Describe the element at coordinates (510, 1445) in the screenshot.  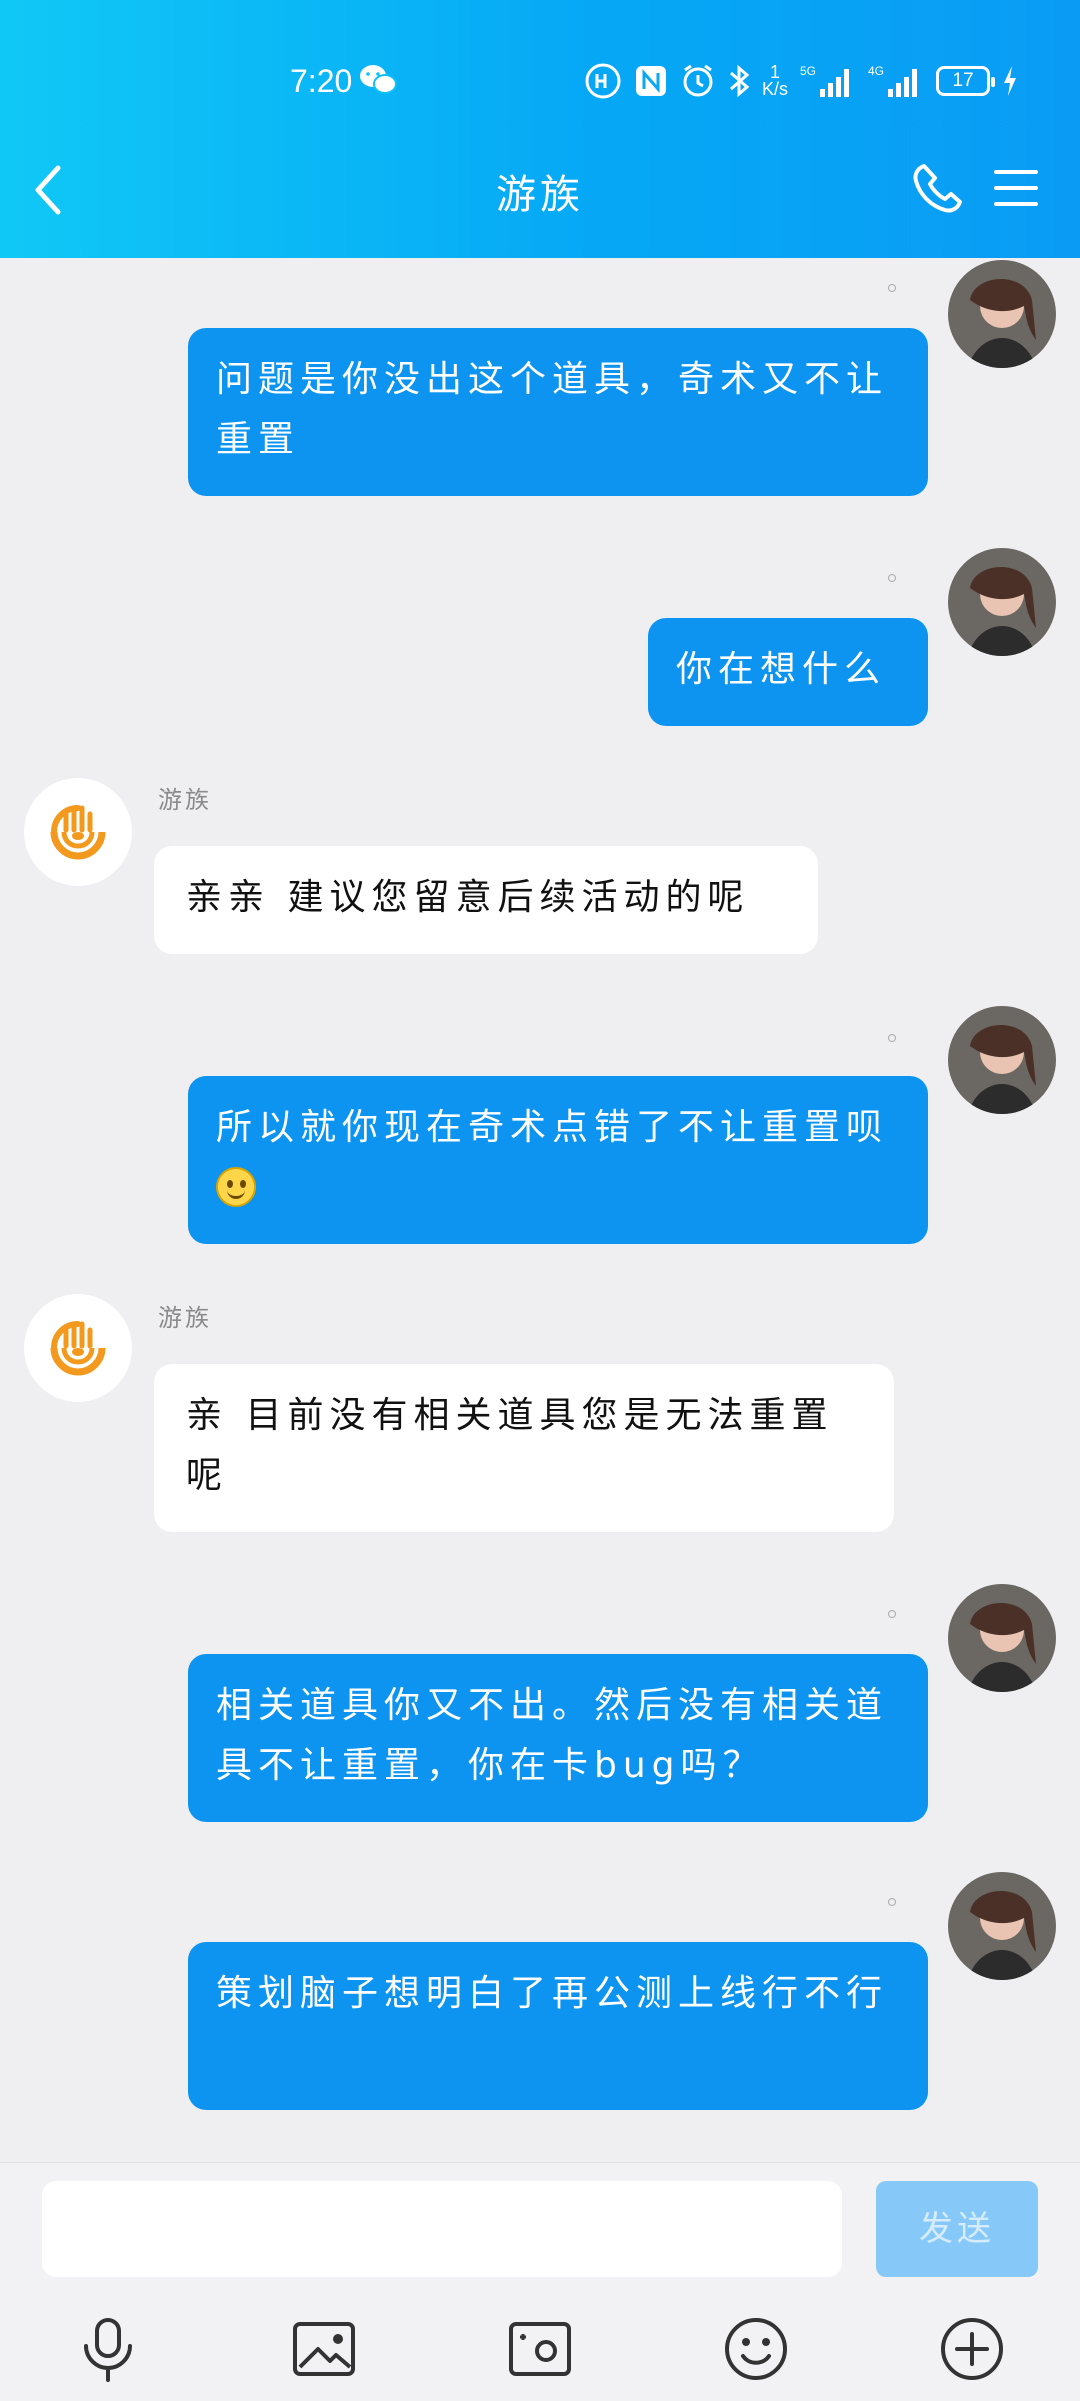
I see `message-text: 亲 目前没有相关道具您是无法重置呢` at that location.